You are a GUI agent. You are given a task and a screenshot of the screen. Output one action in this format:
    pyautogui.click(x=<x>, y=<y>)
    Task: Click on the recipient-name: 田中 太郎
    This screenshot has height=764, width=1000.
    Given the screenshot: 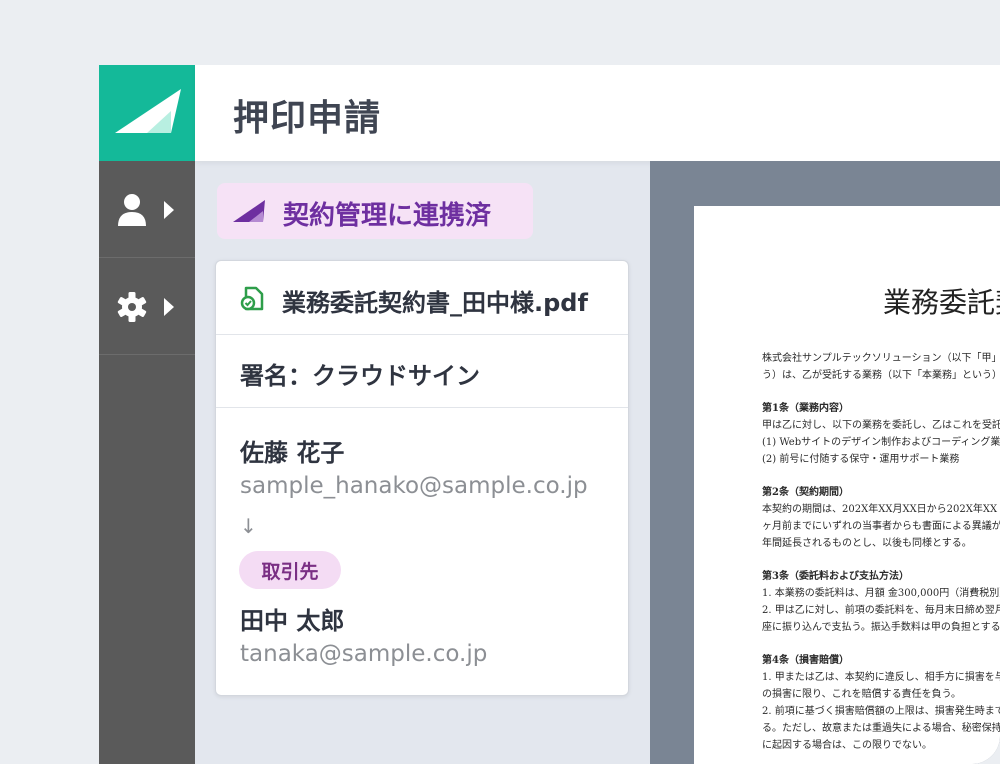 What is the action you would take?
    pyautogui.click(x=292, y=621)
    